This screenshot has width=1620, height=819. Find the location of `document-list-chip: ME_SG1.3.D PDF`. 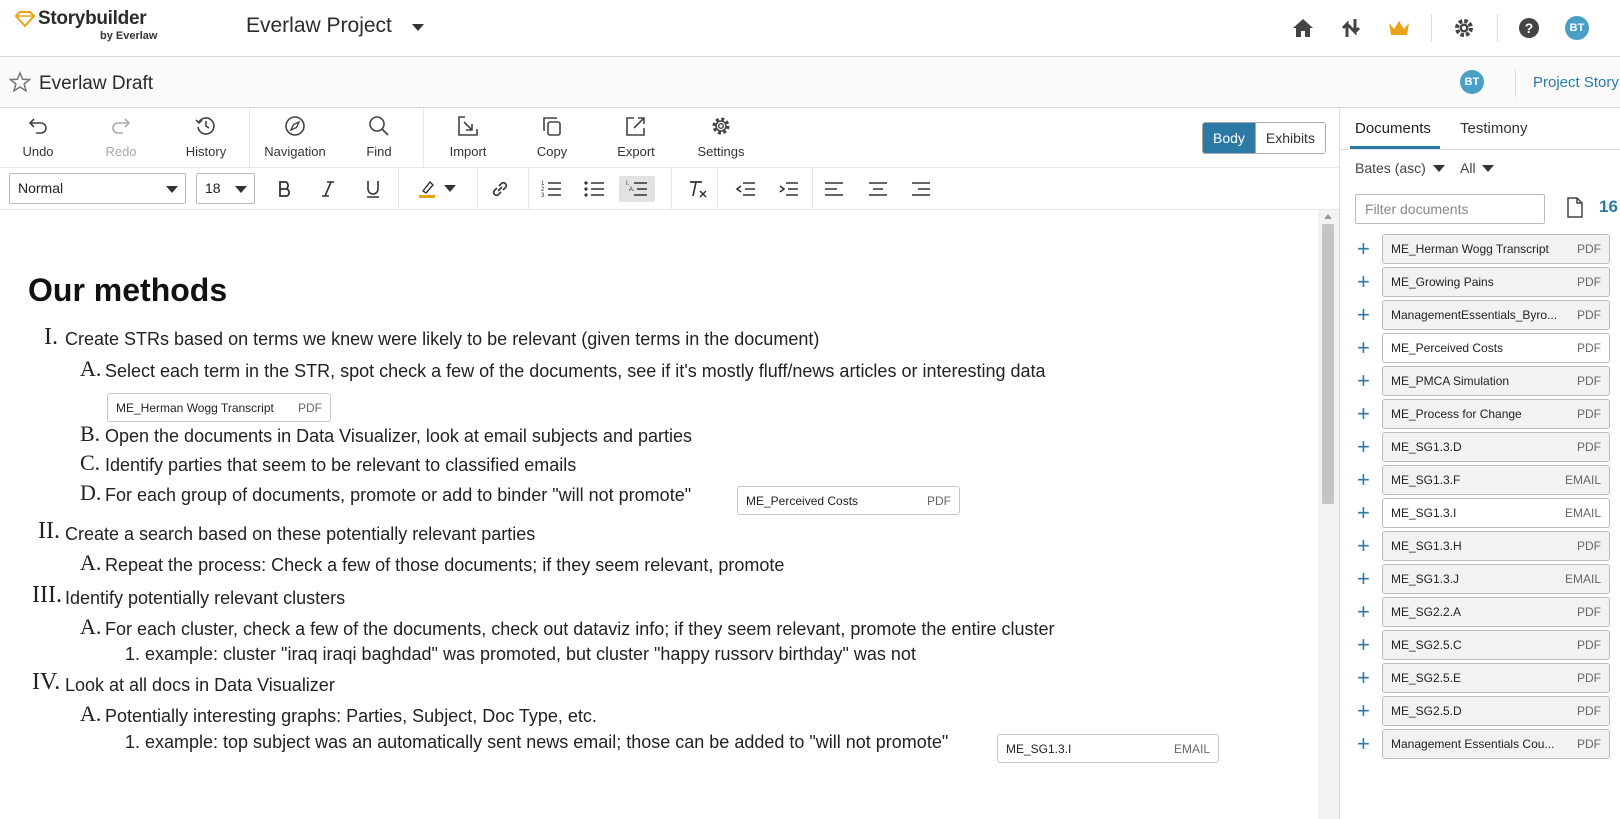

document-list-chip: ME_SG1.3.D PDF is located at coordinates (1496, 447).